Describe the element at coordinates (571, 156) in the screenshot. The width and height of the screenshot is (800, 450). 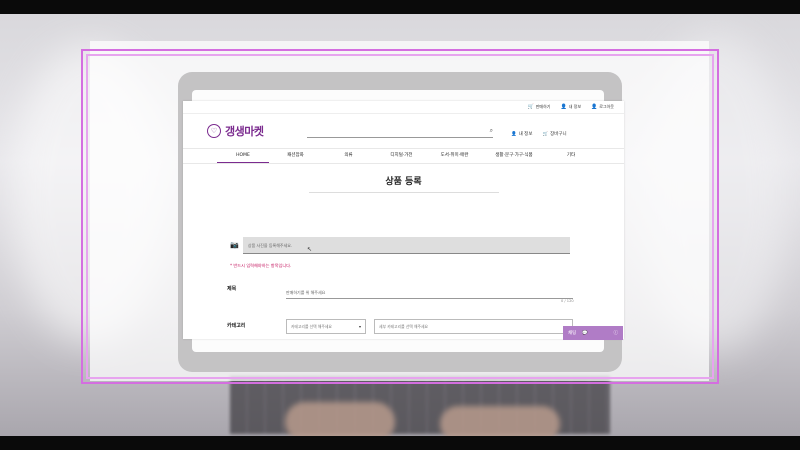
I see `nav-item-etc: 기타` at that location.